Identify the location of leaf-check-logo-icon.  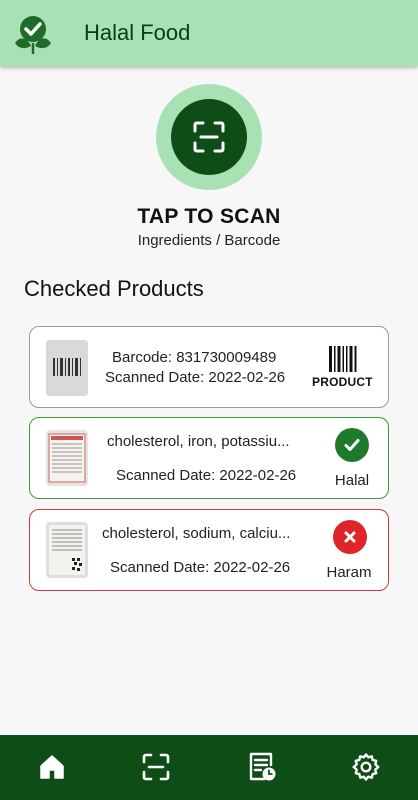
(33, 33).